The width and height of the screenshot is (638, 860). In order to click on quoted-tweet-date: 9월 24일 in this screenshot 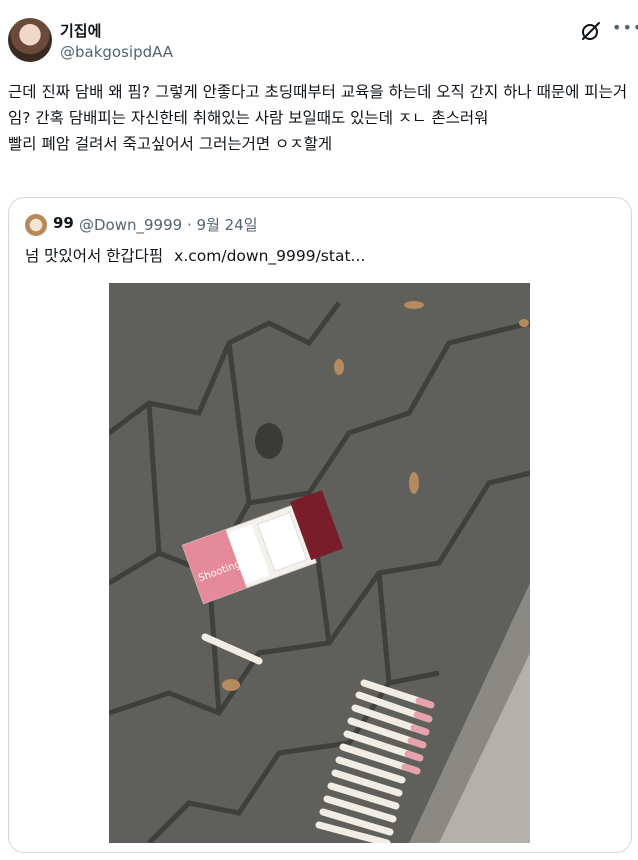, I will do `click(227, 225)`.